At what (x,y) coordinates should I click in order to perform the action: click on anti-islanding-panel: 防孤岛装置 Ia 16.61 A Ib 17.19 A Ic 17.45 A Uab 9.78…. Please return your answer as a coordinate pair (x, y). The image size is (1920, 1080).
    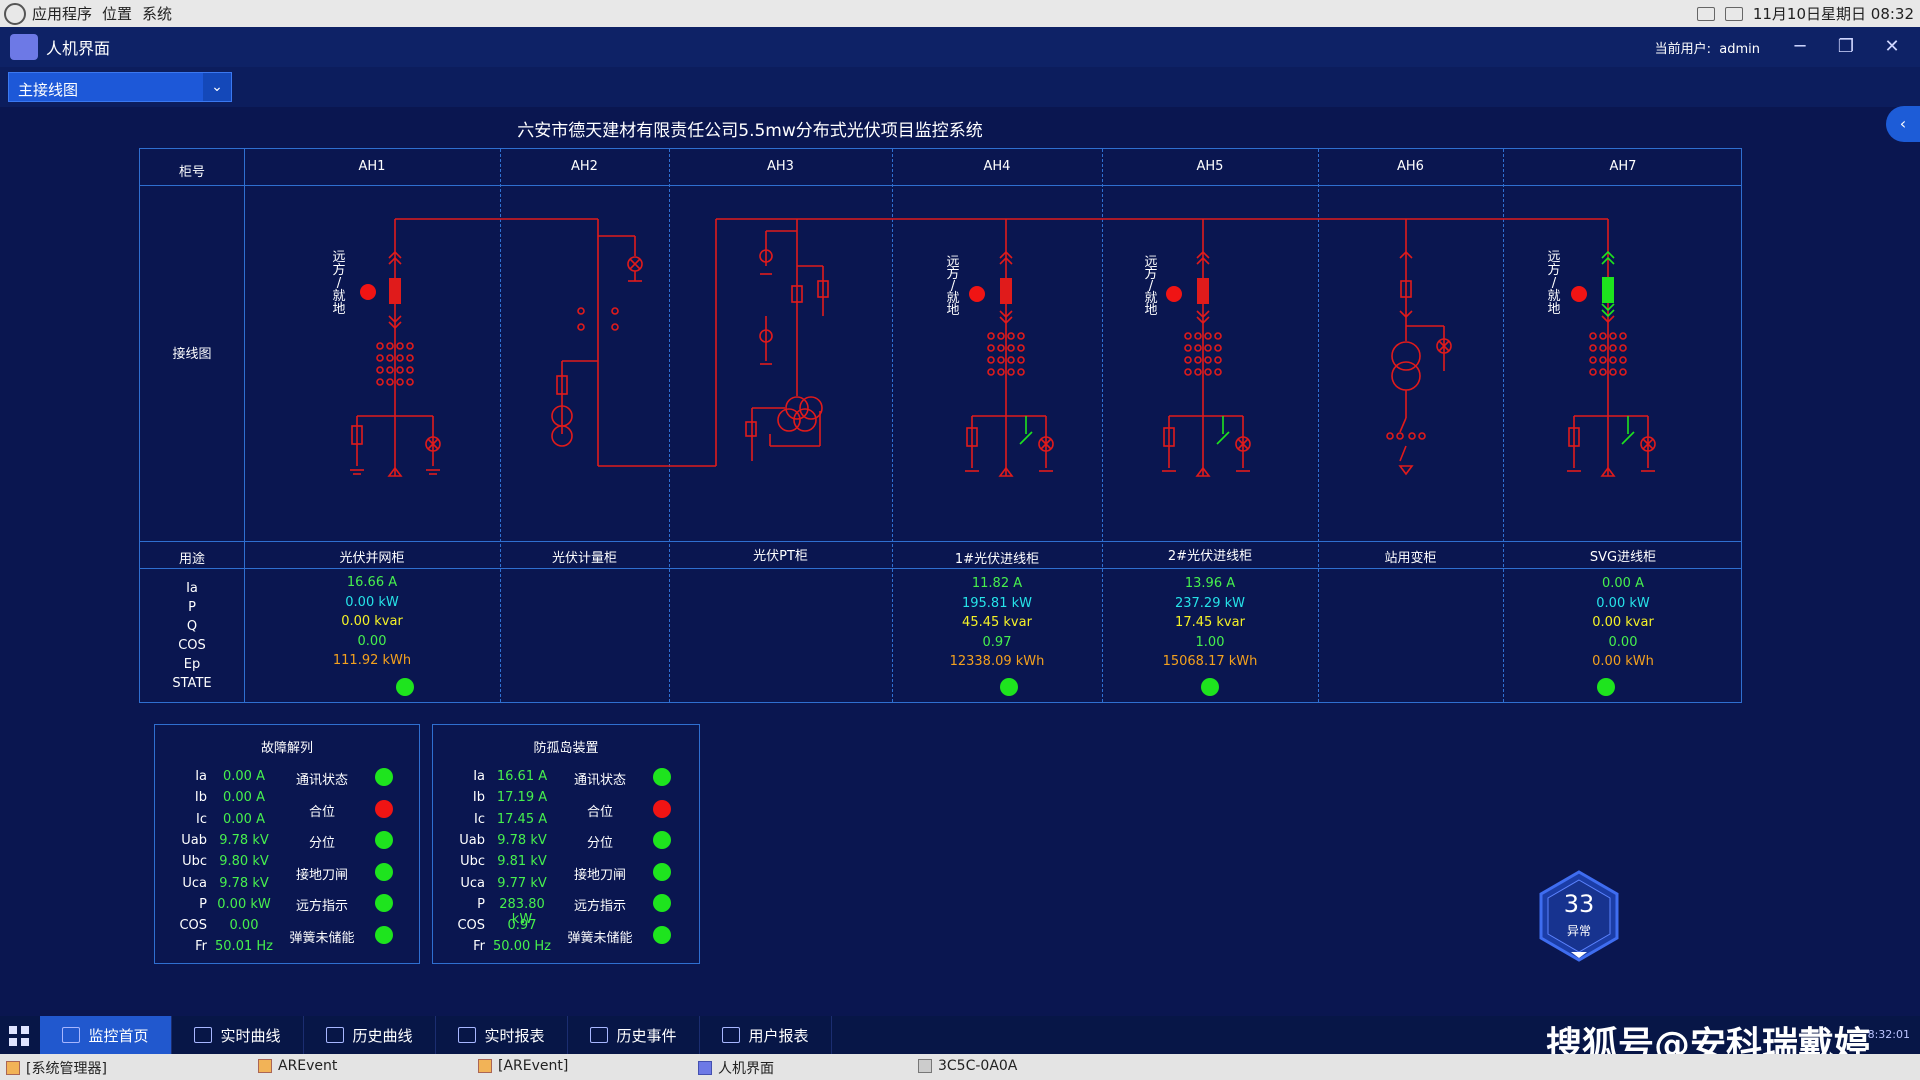
    Looking at the image, I should click on (566, 844).